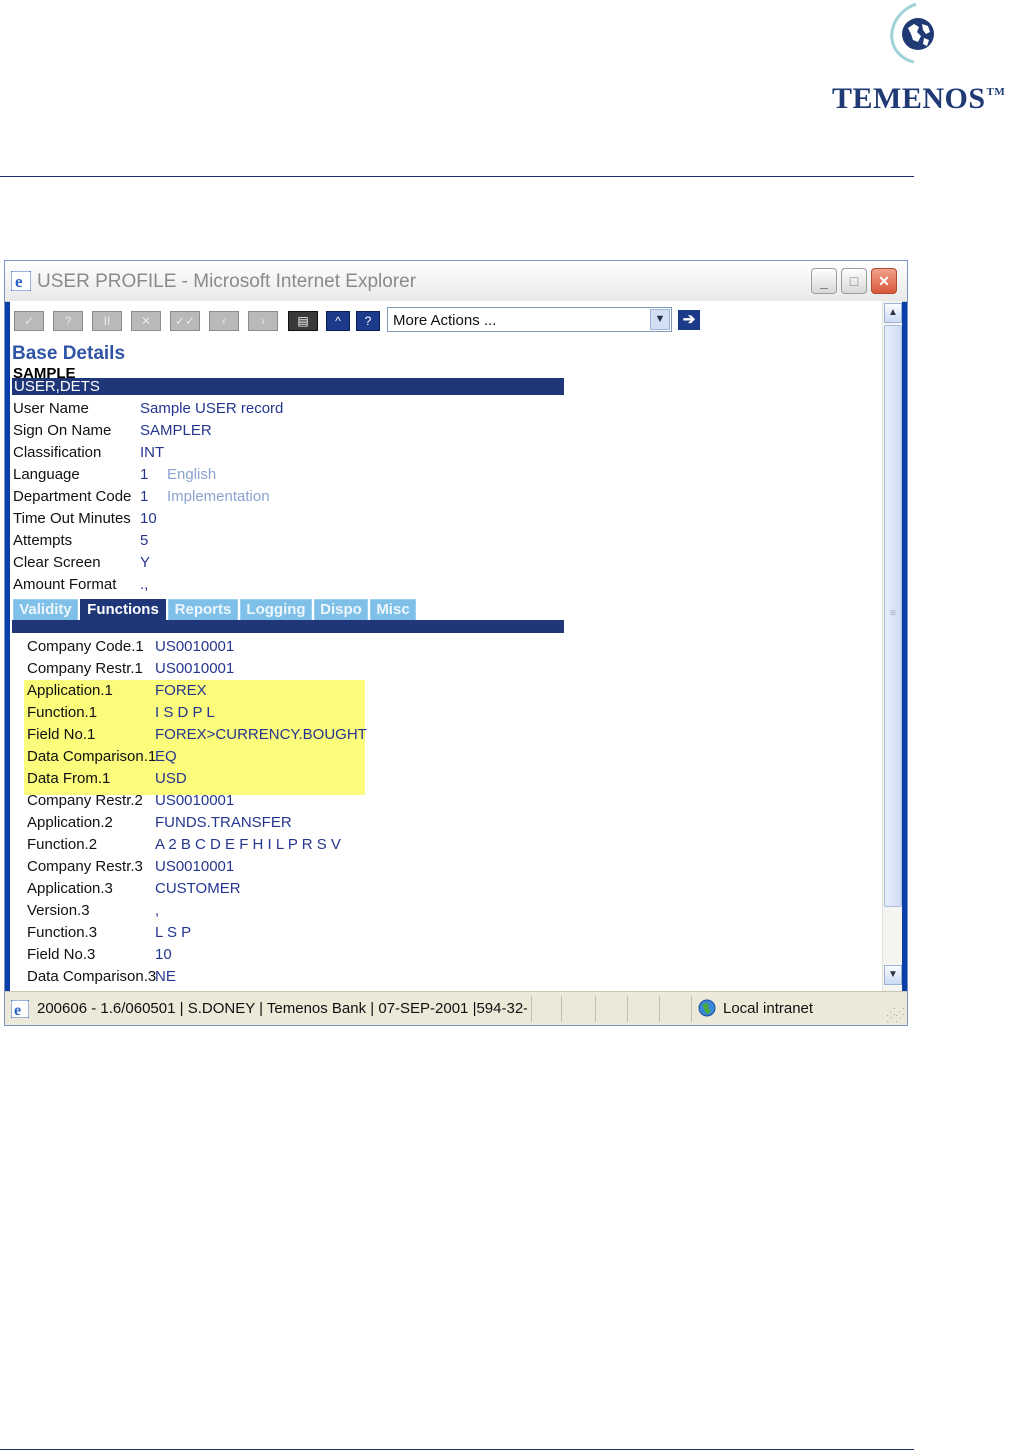  Describe the element at coordinates (165, 976) in the screenshot. I see `field-value: NE` at that location.